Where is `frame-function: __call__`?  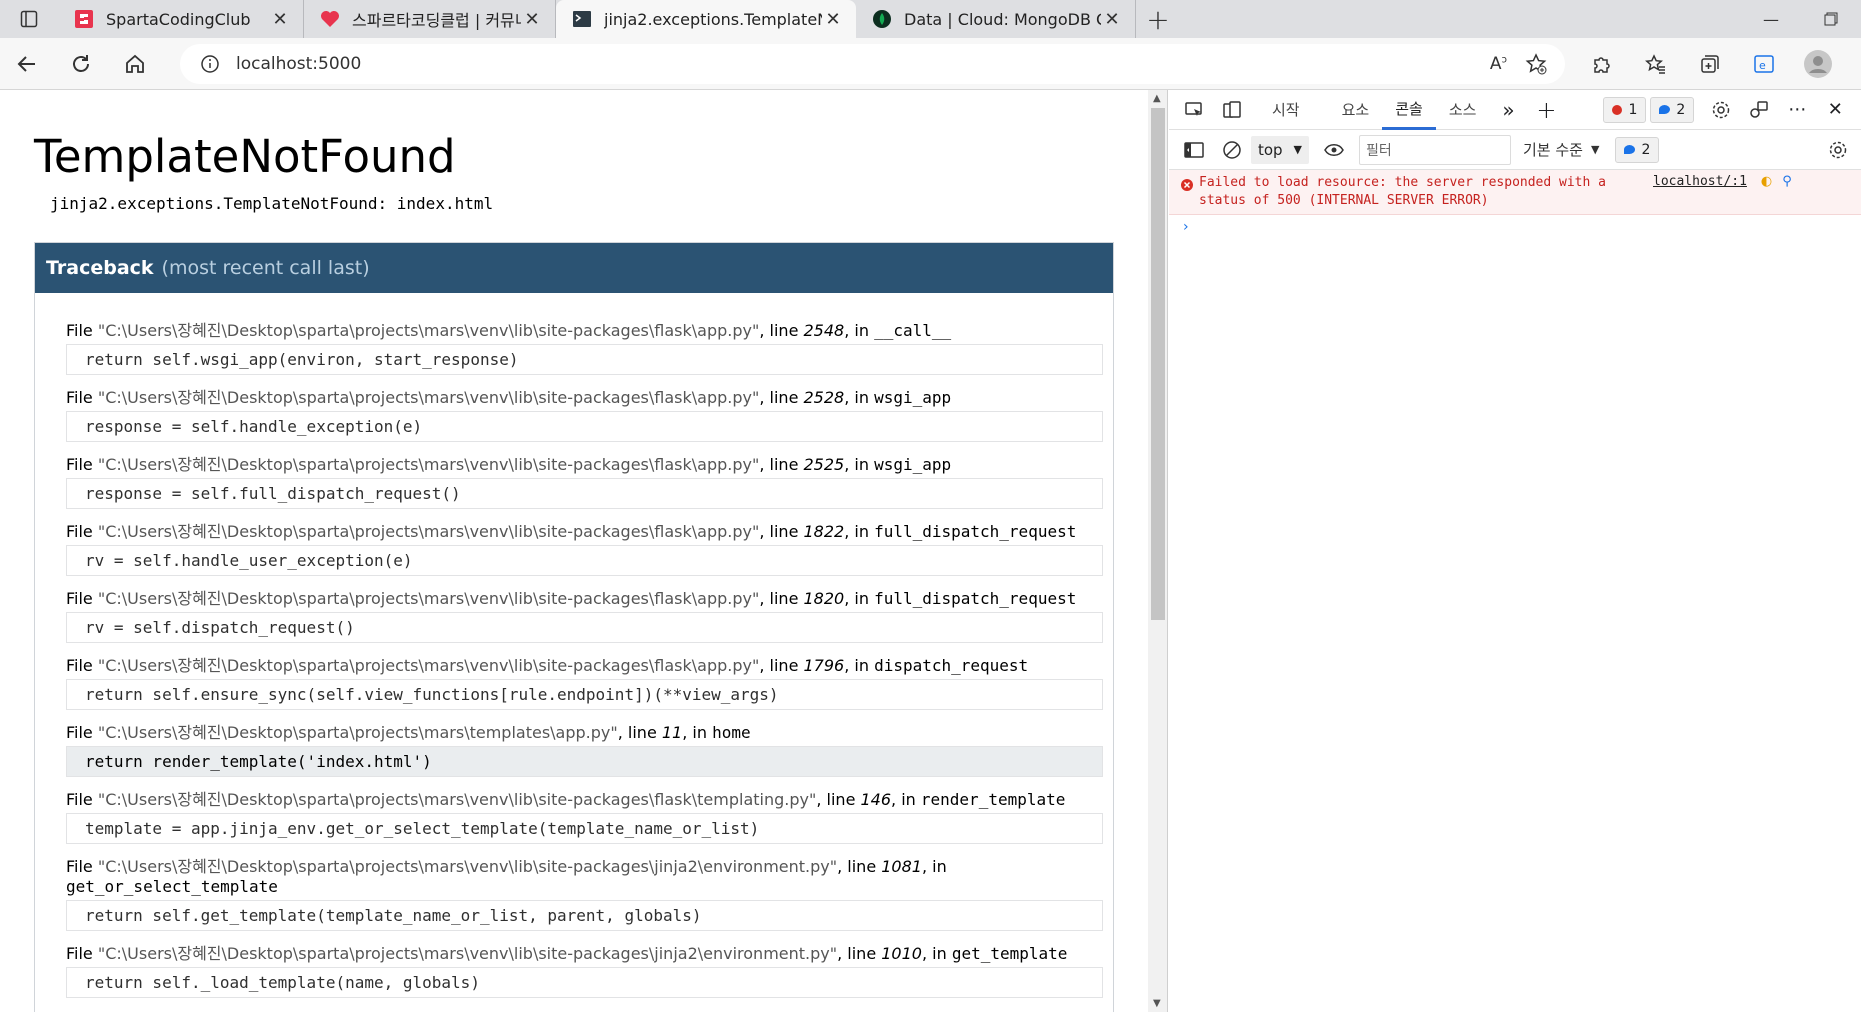 frame-function: __call__ is located at coordinates (913, 330).